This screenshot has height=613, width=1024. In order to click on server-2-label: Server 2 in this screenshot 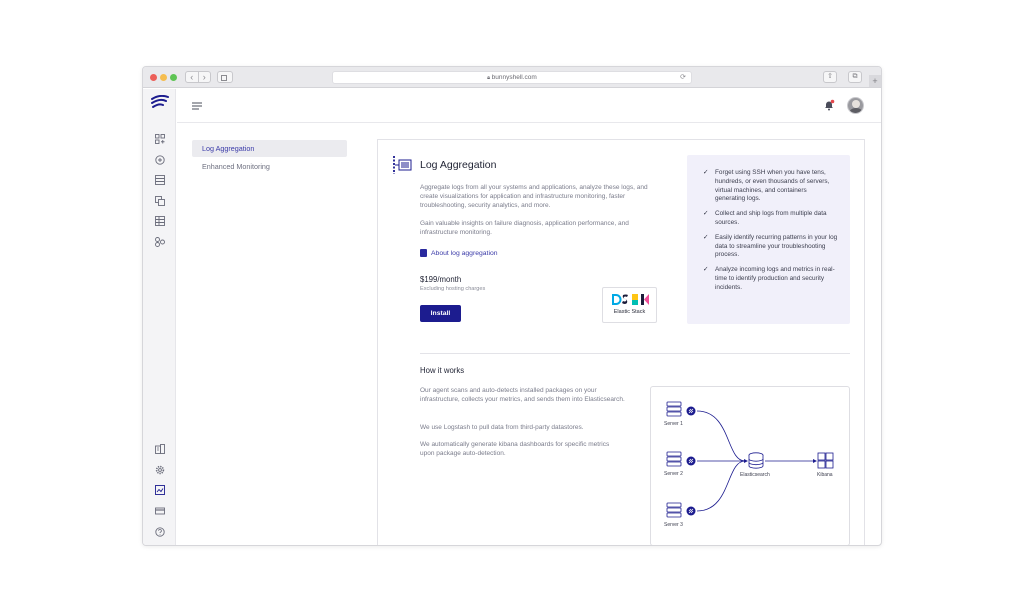, I will do `click(673, 474)`.